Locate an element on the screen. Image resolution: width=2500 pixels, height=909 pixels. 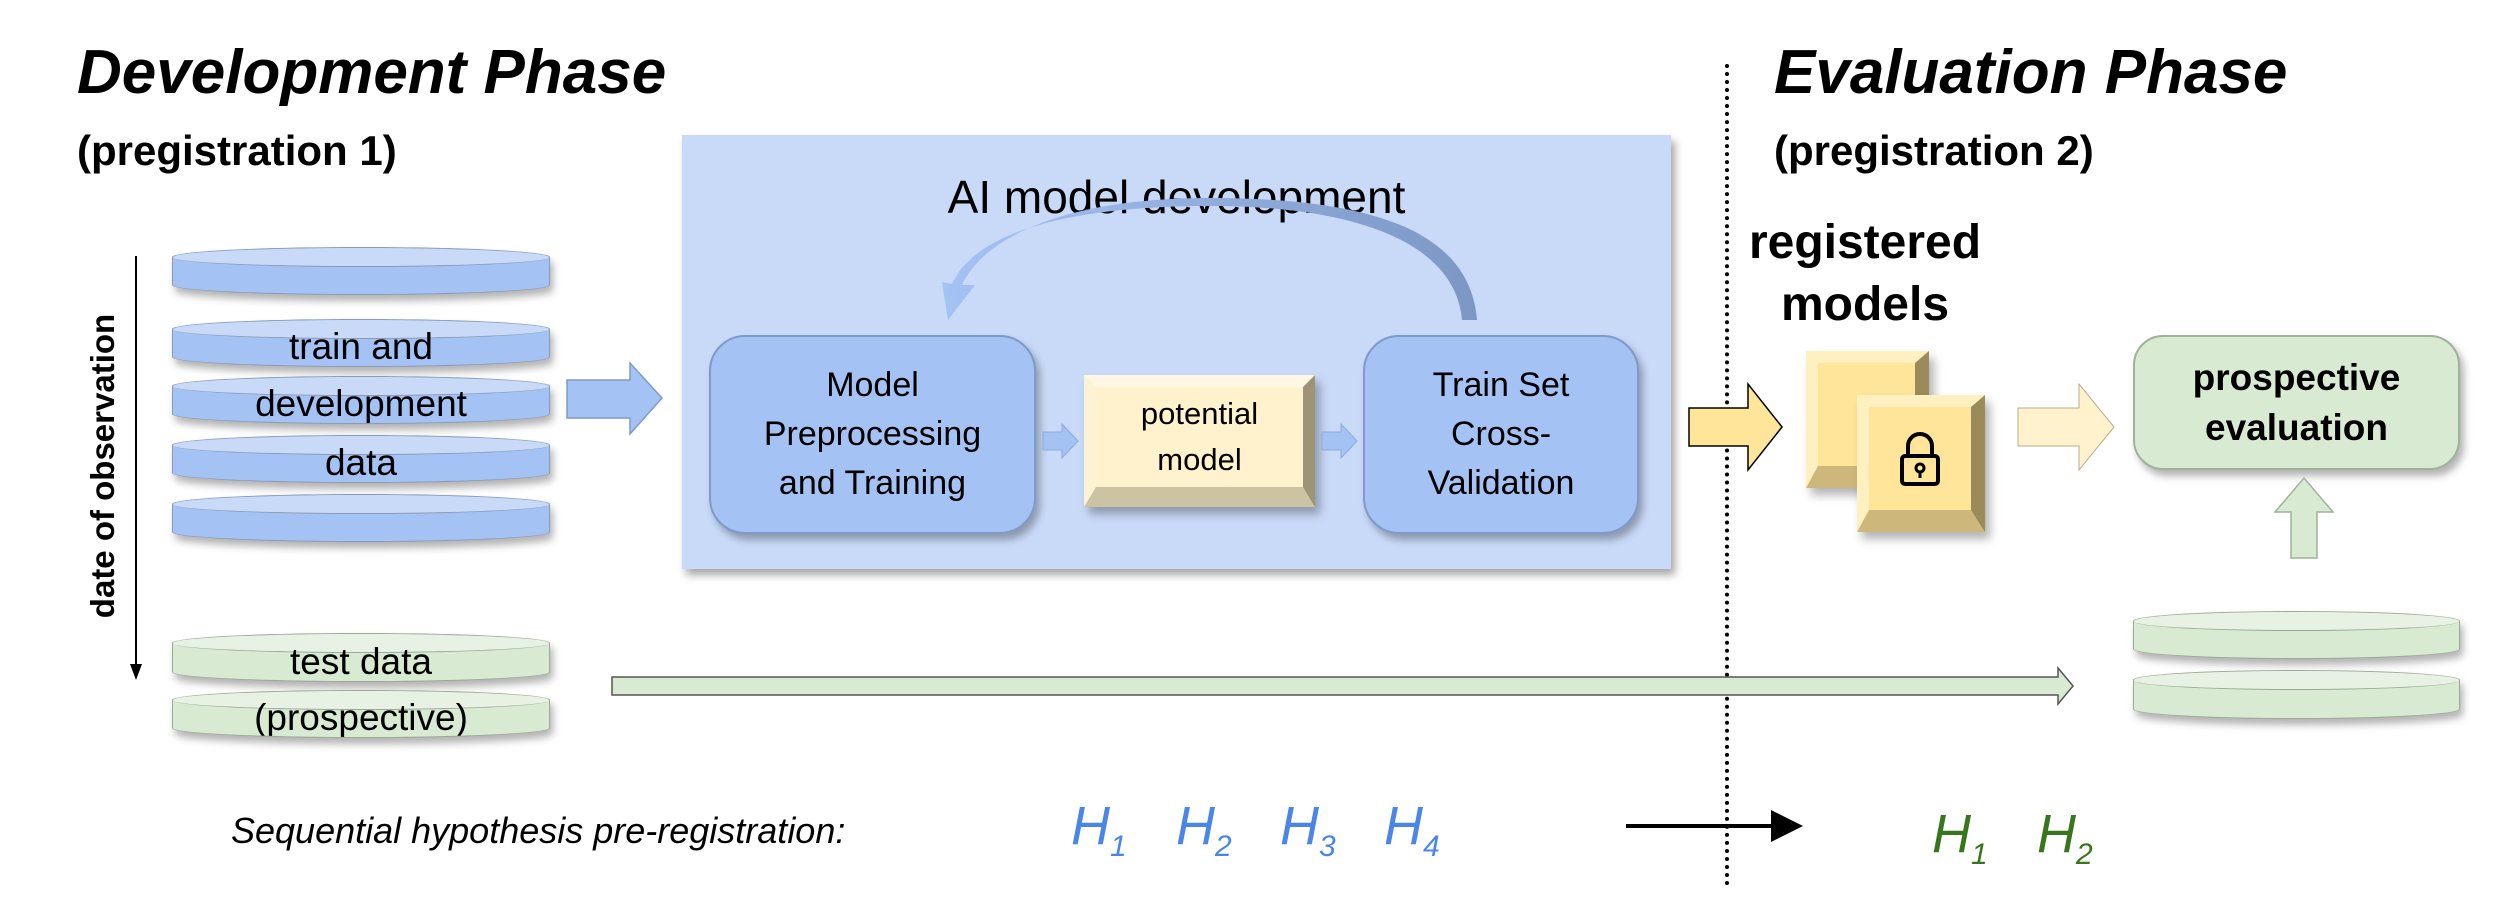
iteration-loop-arrow is located at coordinates (1209, 259).